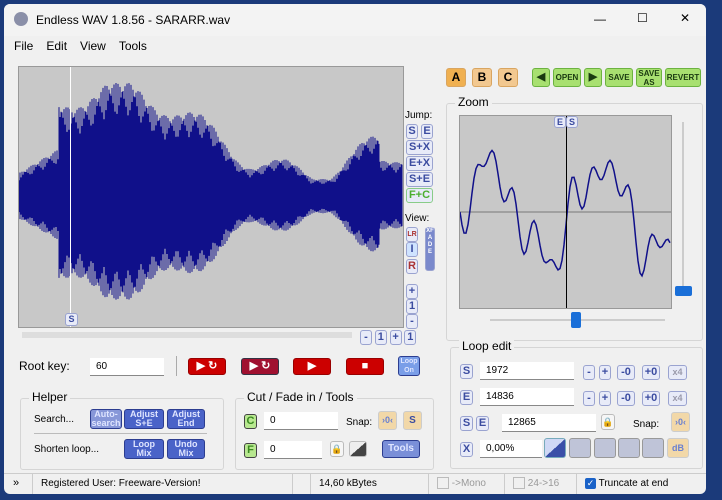 Image resolution: width=722 pixels, height=500 pixels. Describe the element at coordinates (412, 321) in the screenshot. I see `zoom-minus-button: -` at that location.